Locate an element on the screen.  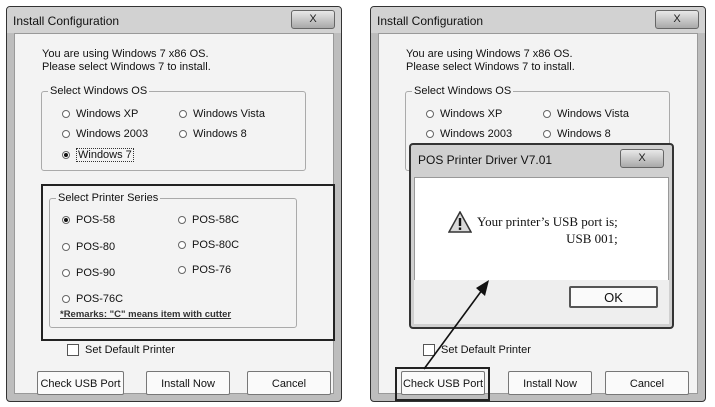
radio-label: Windows XP is located at coordinates (107, 114).